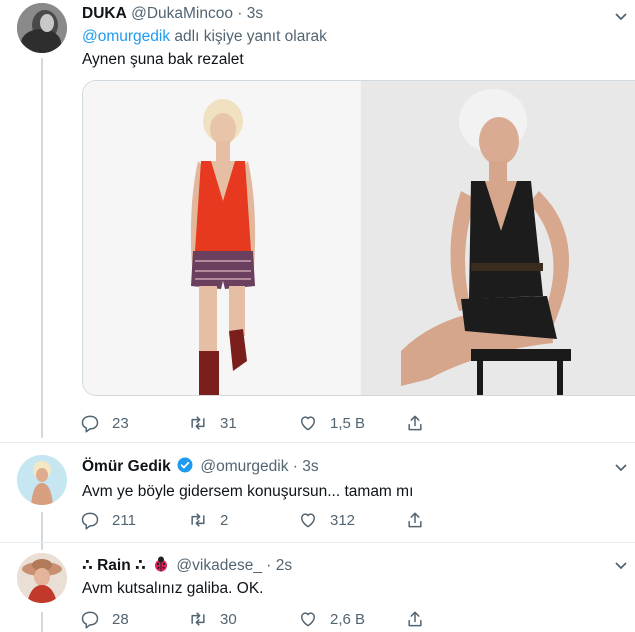 The width and height of the screenshot is (635, 632). I want to click on display-name: DUKA, so click(104, 13).